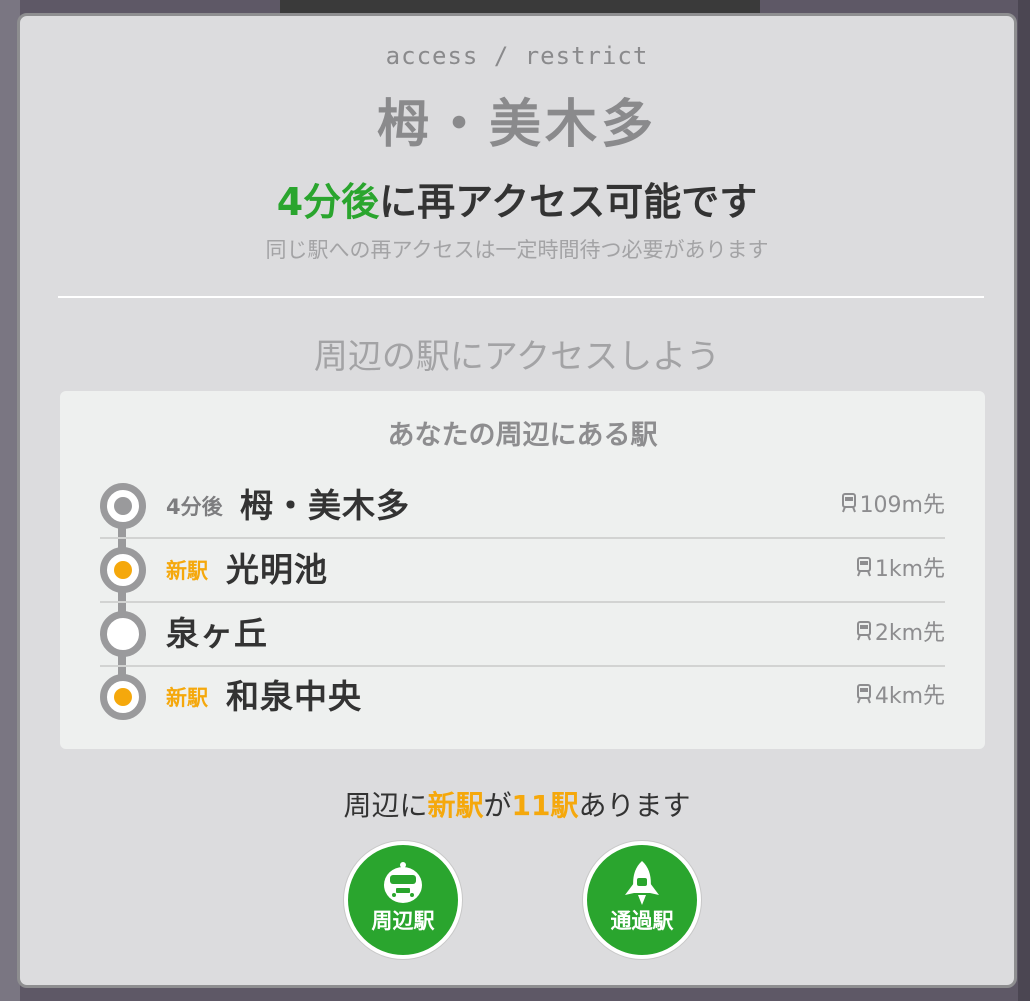 This screenshot has height=1001, width=1030. What do you see at coordinates (909, 633) in the screenshot?
I see `station-distance-text: 2km先` at bounding box center [909, 633].